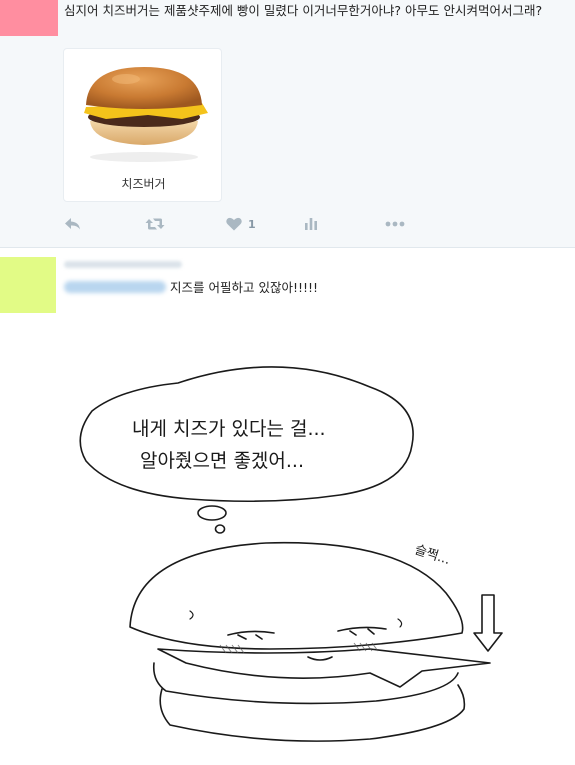 The width and height of the screenshot is (575, 765). What do you see at coordinates (146, 114) in the screenshot?
I see `cheeseburger-image` at bounding box center [146, 114].